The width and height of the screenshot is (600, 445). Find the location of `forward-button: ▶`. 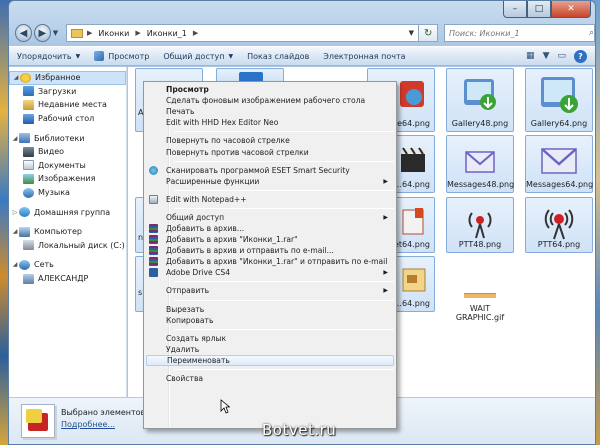

forward-button: ▶ is located at coordinates (42, 33).